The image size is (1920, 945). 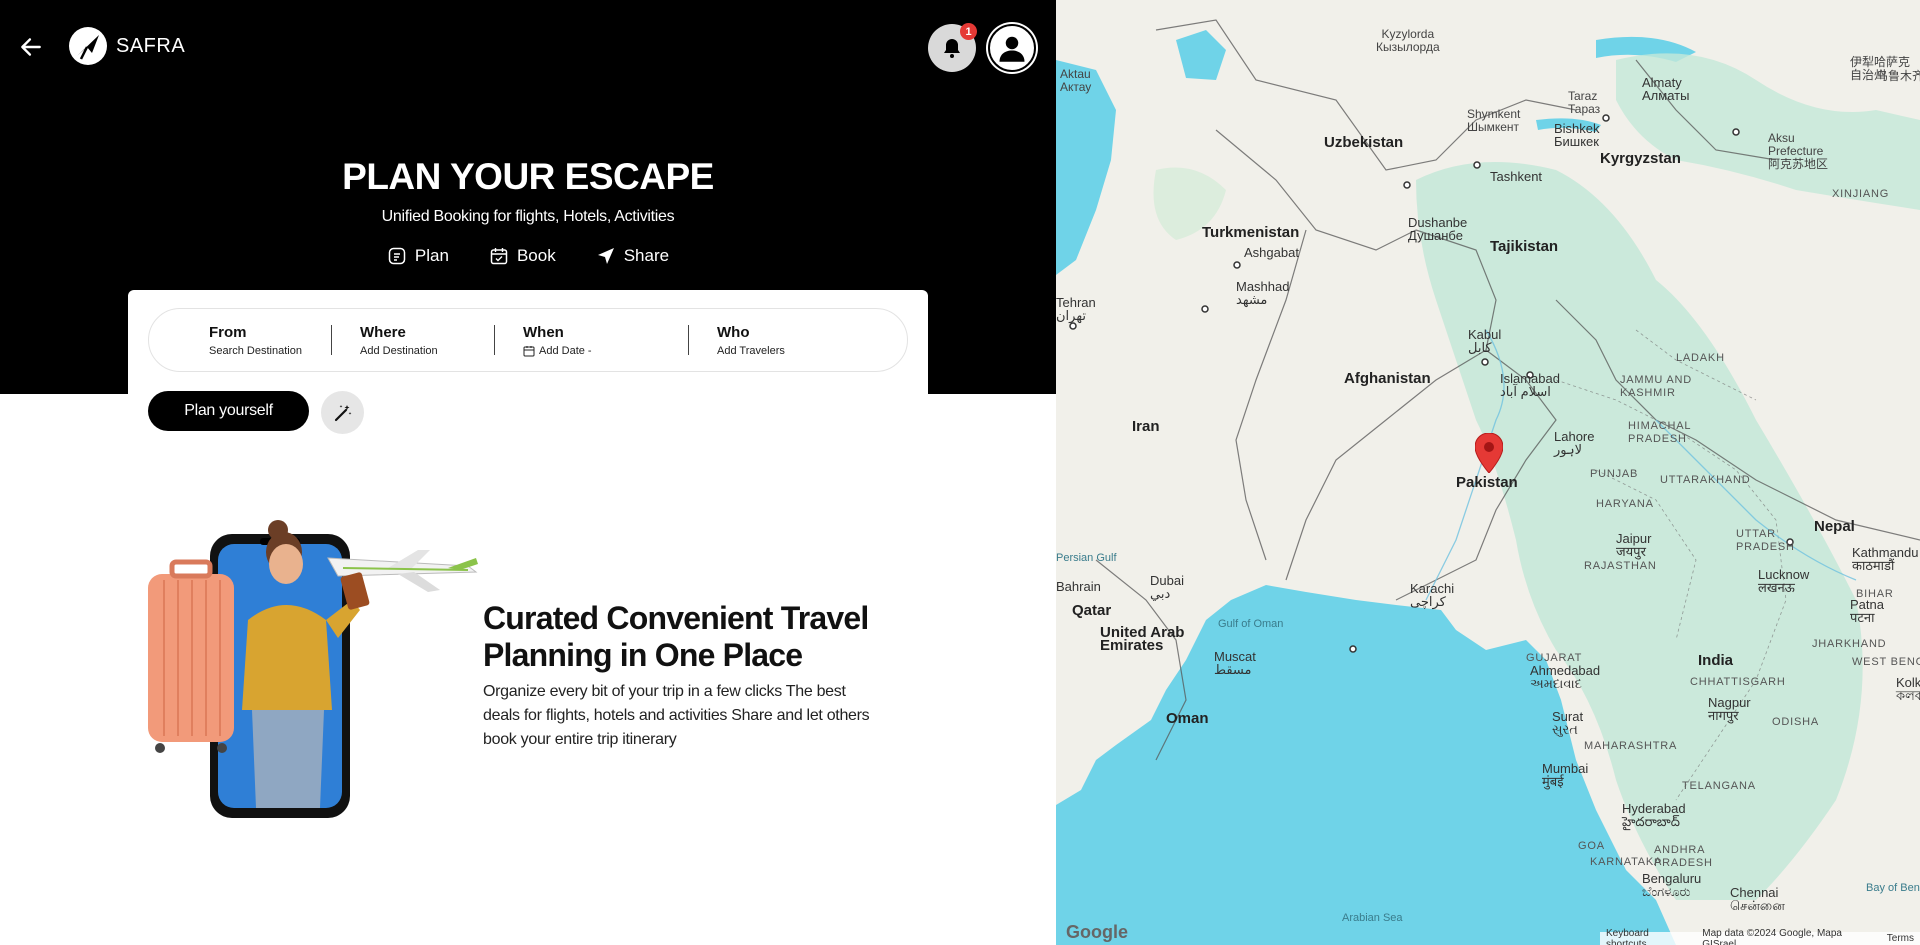 I want to click on user-avatar-button, so click(x=1012, y=48).